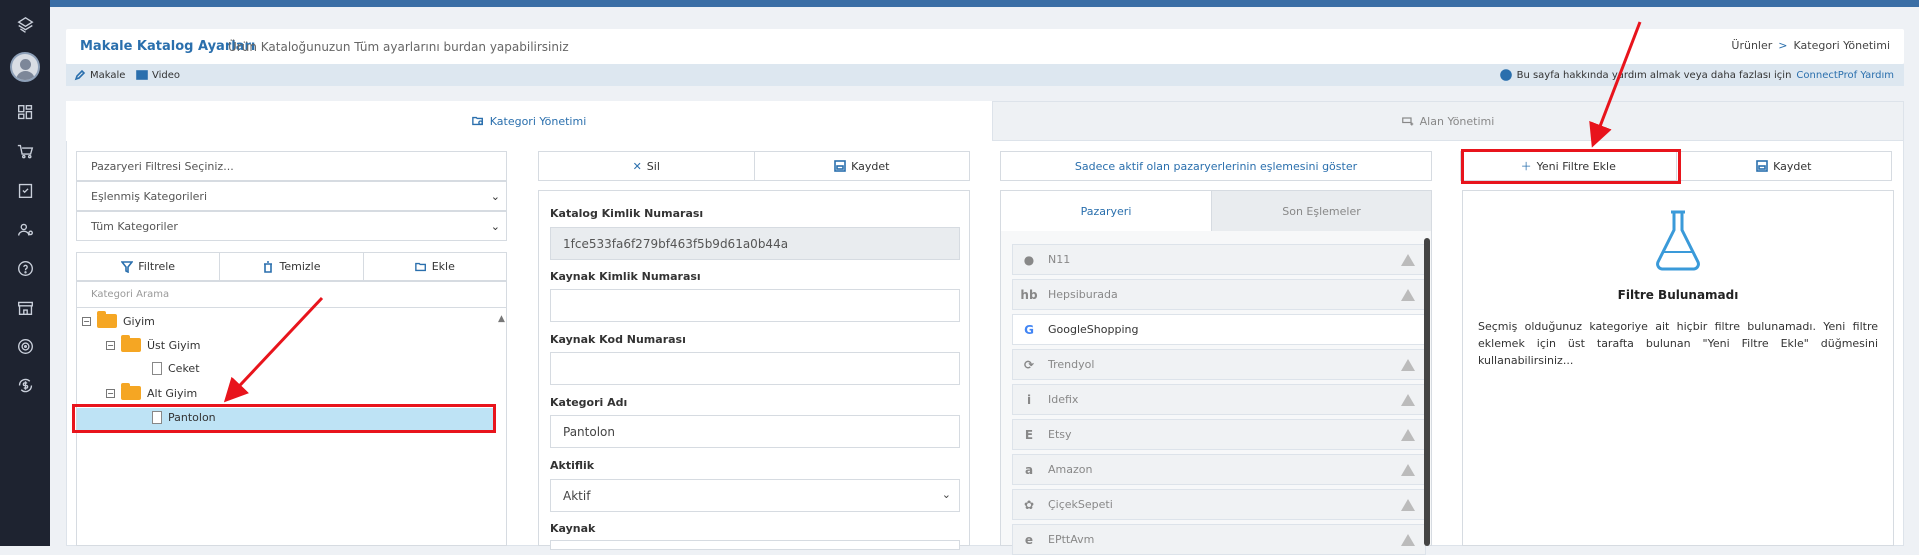  What do you see at coordinates (25, 268) in the screenshot?
I see `help-icon` at bounding box center [25, 268].